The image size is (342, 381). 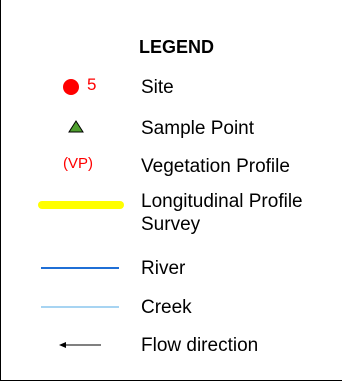 I want to click on site-symbol: 5, so click(x=79, y=87).